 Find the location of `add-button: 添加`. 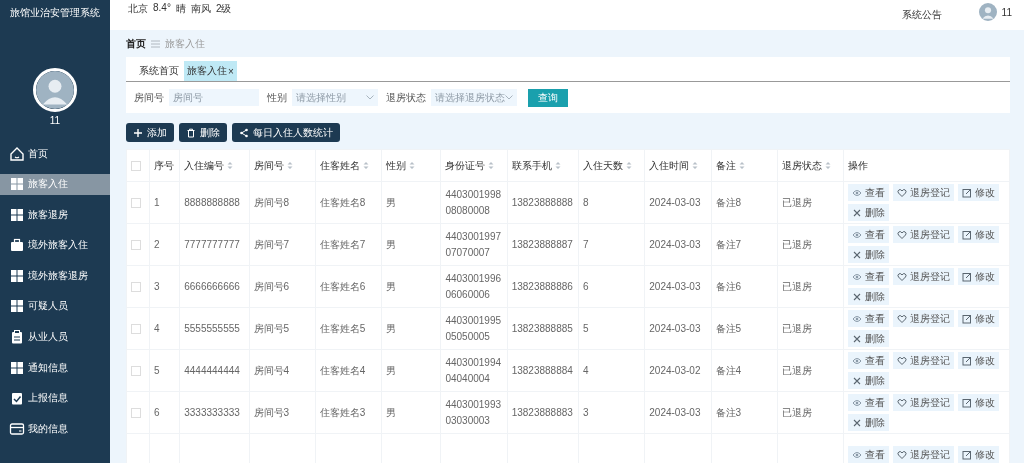

add-button: 添加 is located at coordinates (150, 132).